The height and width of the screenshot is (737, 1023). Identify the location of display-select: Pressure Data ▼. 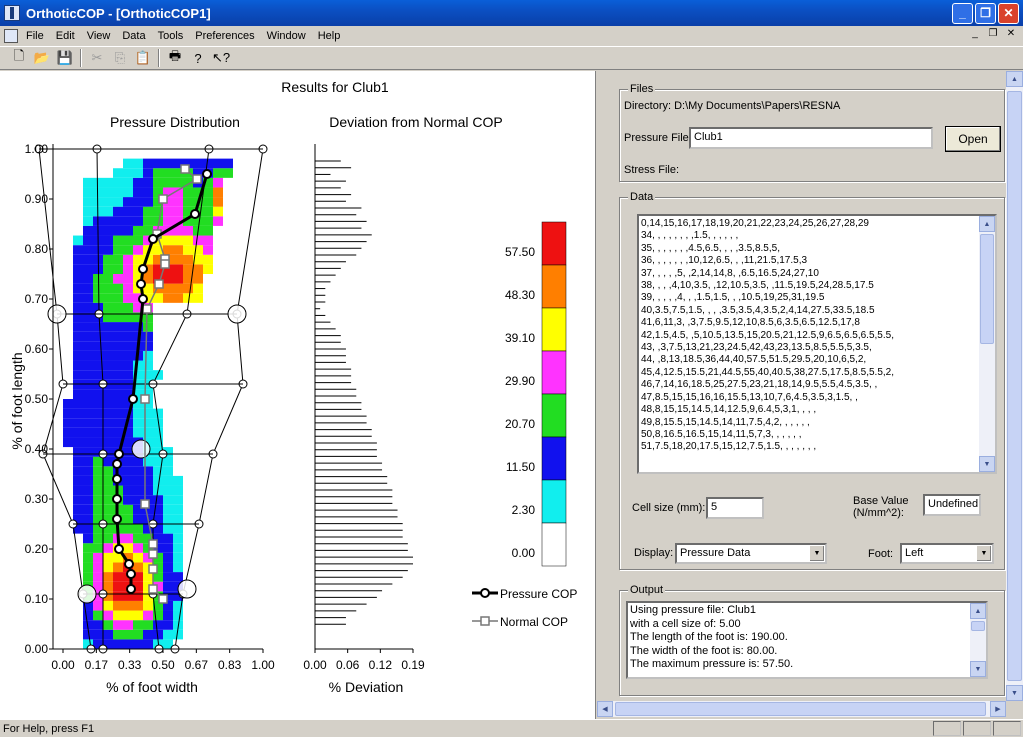
(751, 553).